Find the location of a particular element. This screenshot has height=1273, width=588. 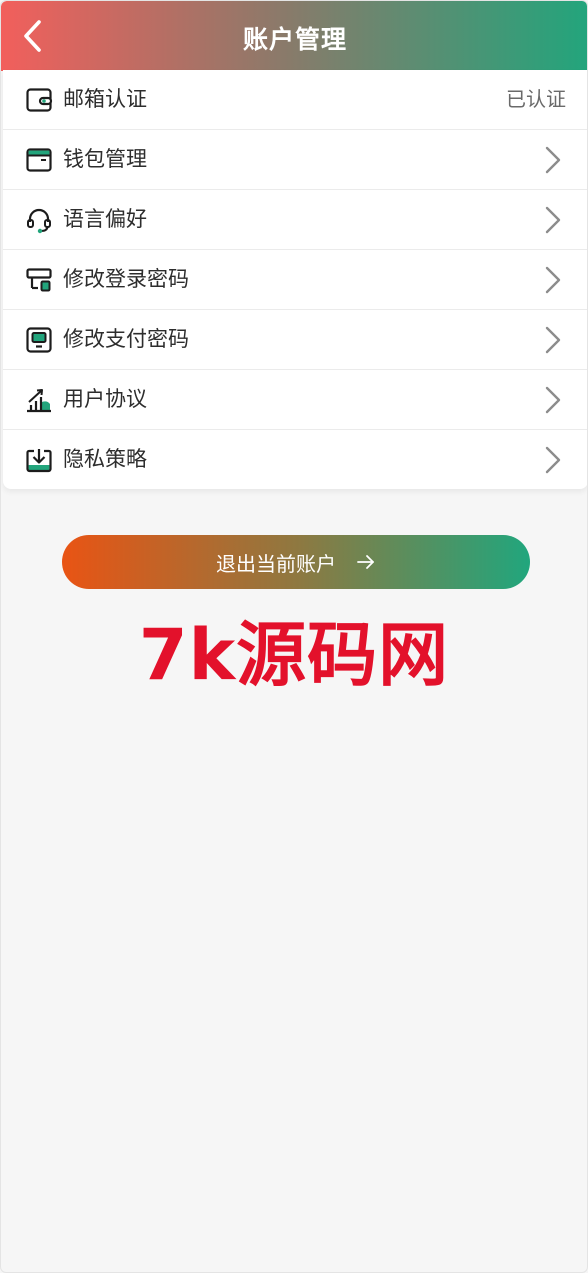

page-title: 账户管理 is located at coordinates (294, 39).